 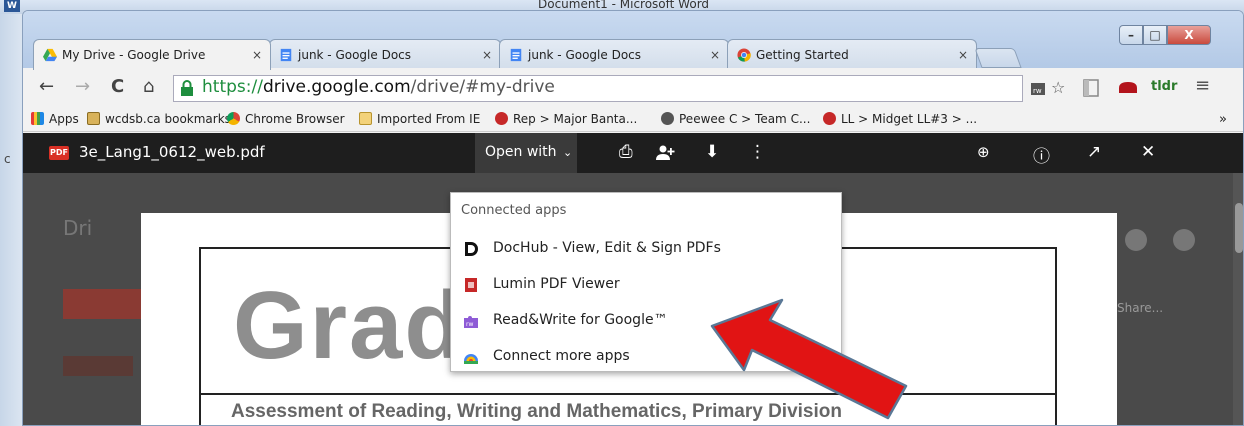 I want to click on pdf-file-icon: PDF, so click(x=59, y=153).